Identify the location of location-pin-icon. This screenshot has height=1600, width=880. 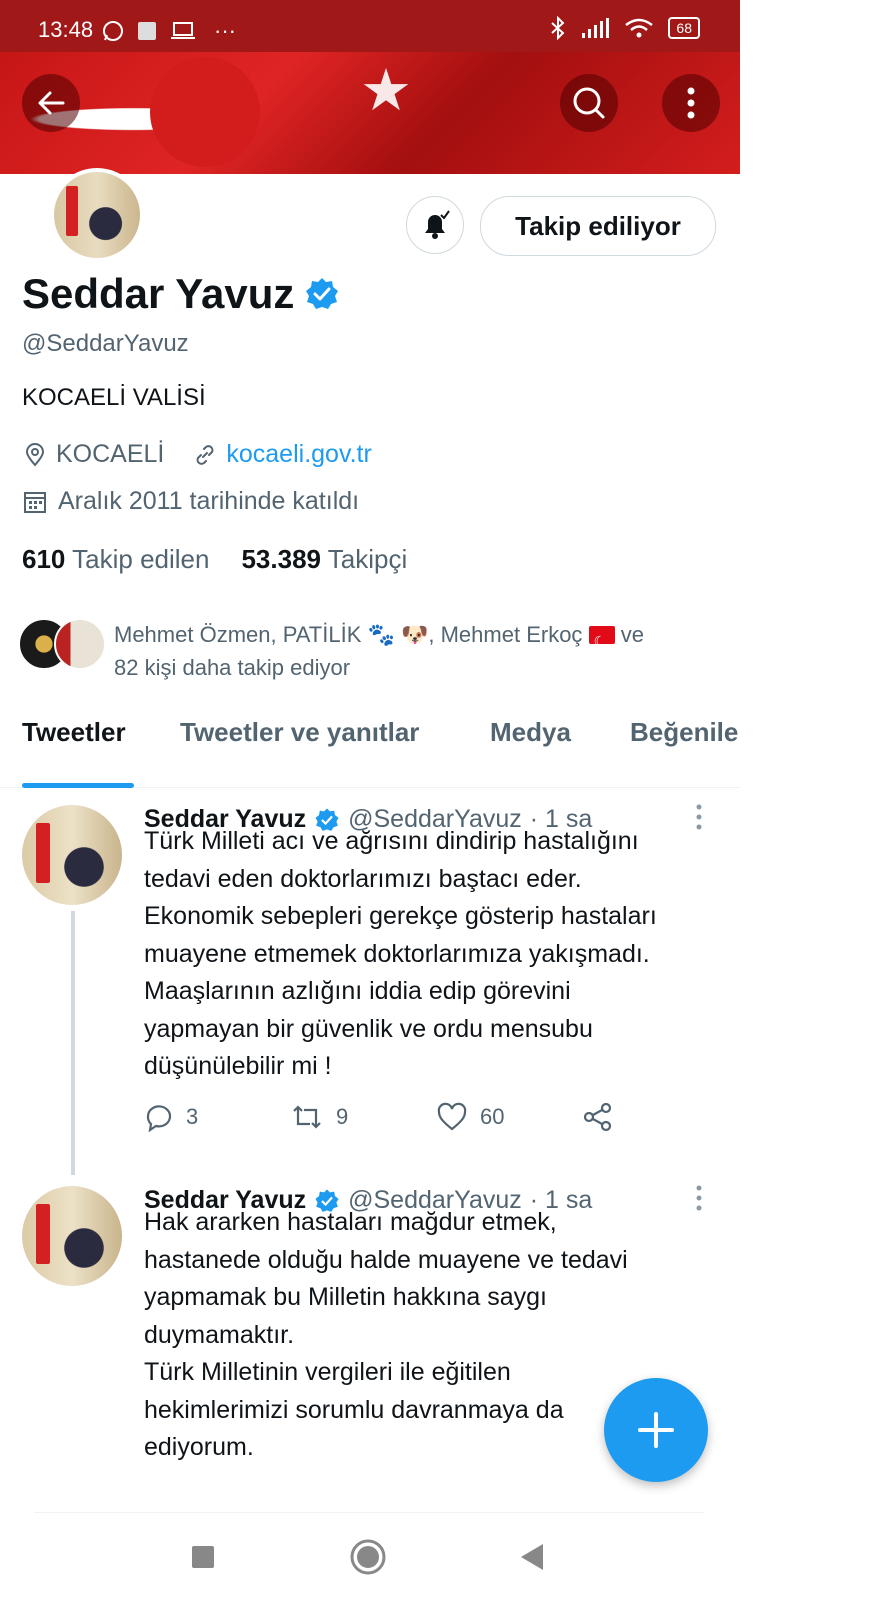
(35, 454).